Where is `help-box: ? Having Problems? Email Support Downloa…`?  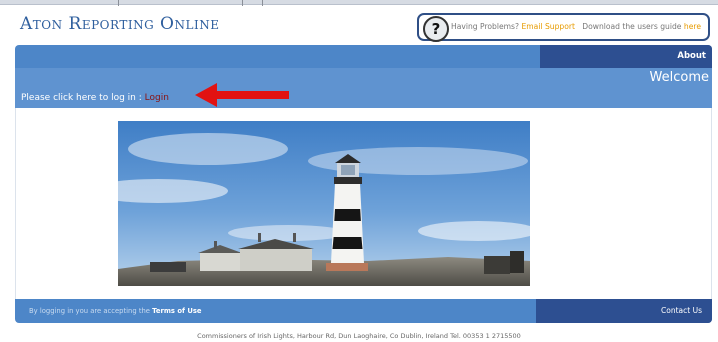 help-box: ? Having Problems? Email Support Downloa… is located at coordinates (563, 27).